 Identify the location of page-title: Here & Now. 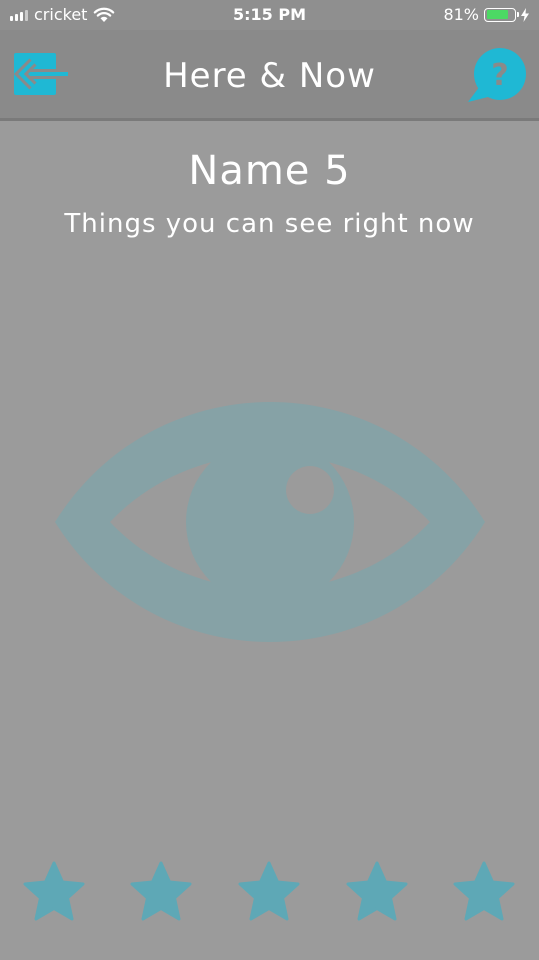
(269, 76).